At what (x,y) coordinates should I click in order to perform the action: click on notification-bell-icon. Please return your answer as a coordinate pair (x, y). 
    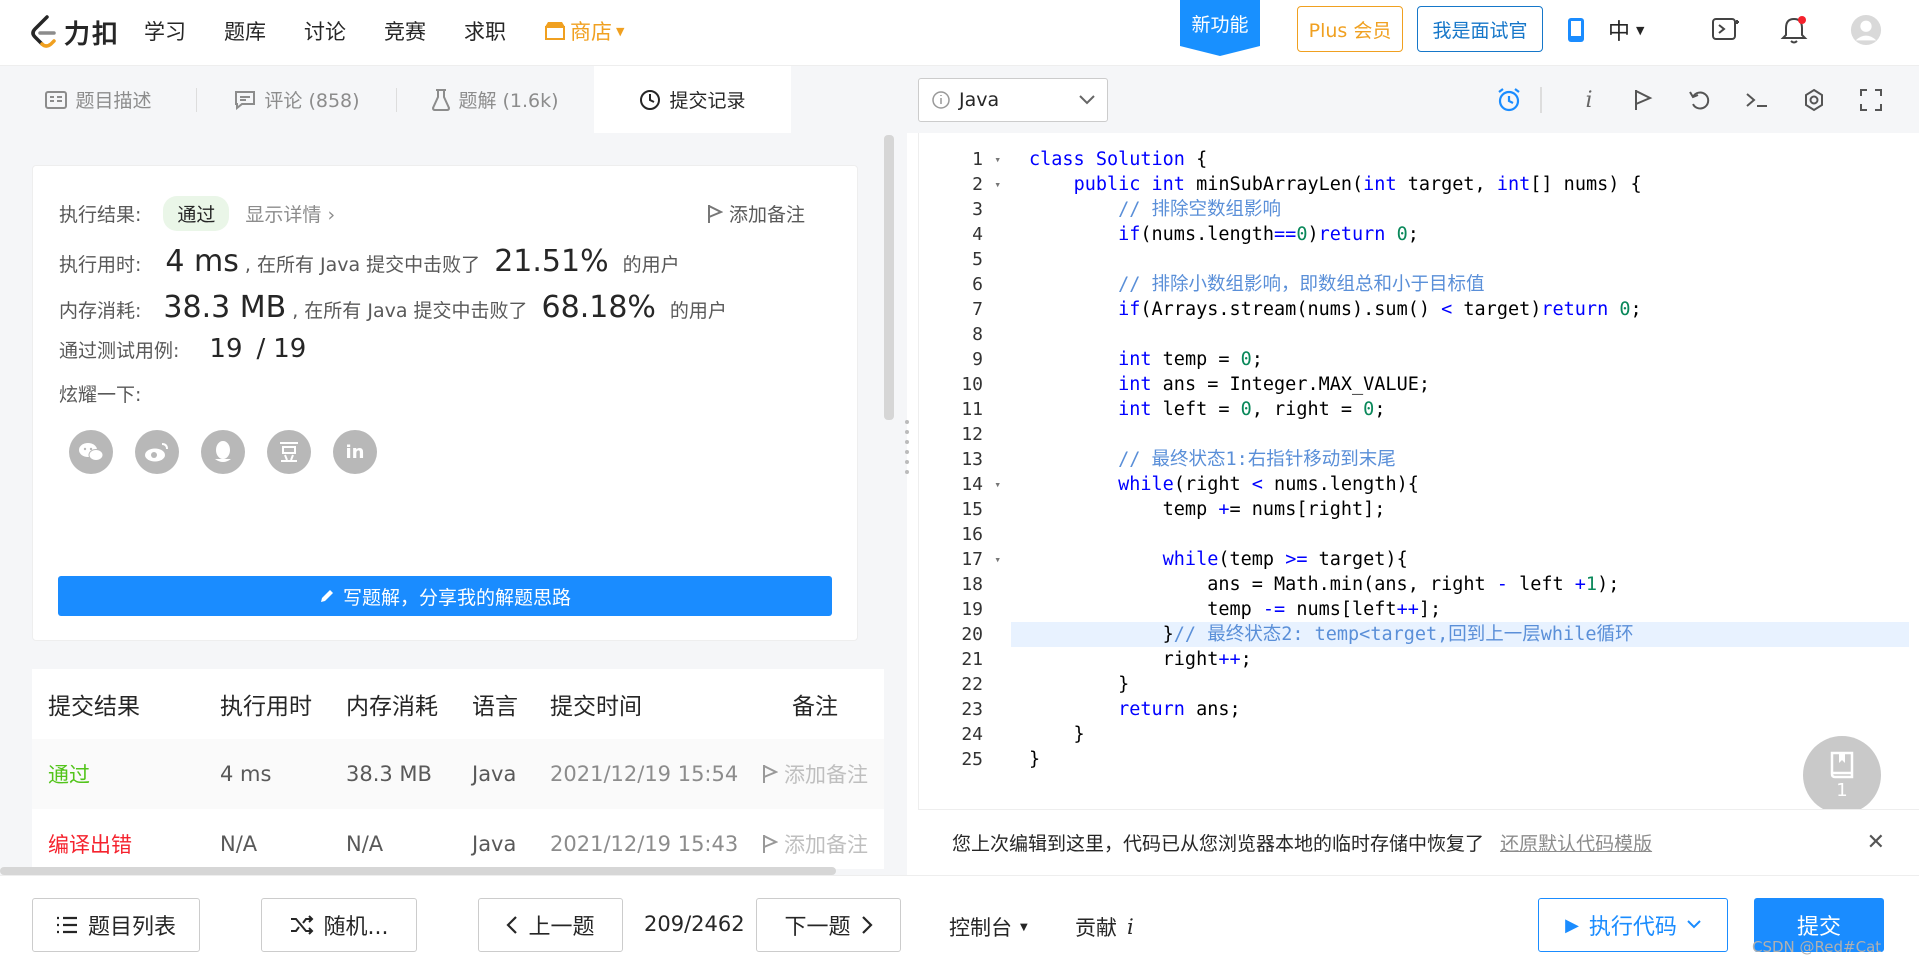
    Looking at the image, I should click on (1794, 30).